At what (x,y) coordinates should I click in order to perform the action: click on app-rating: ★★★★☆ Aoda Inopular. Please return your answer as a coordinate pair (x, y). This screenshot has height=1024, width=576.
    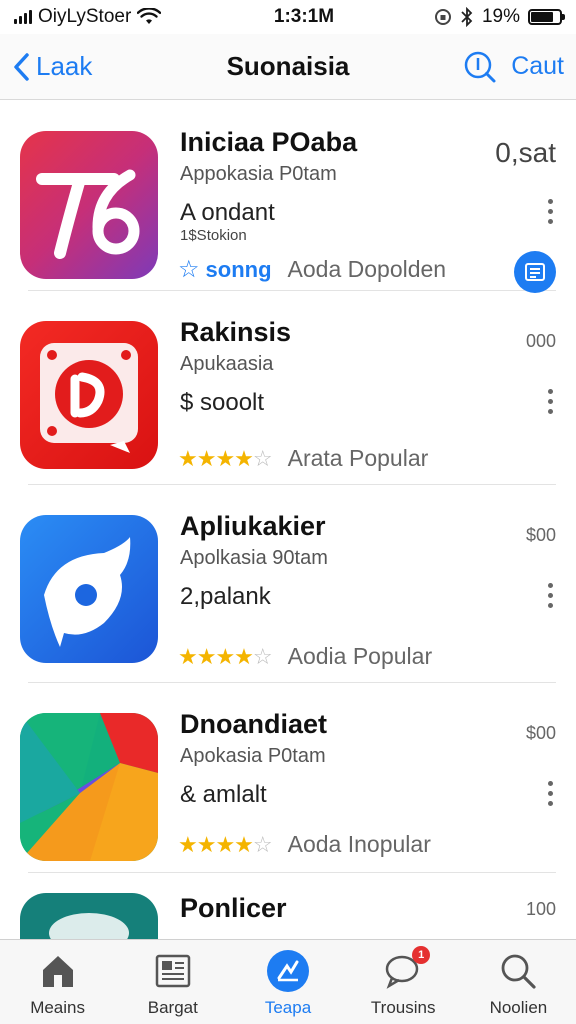
    Looking at the image, I should click on (304, 844).